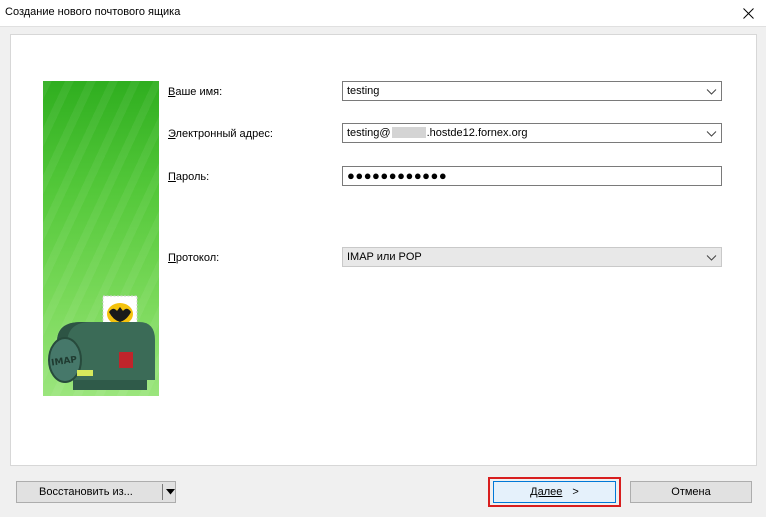 The image size is (766, 517). What do you see at coordinates (189, 177) in the screenshot?
I see `password-label: Пароль:` at bounding box center [189, 177].